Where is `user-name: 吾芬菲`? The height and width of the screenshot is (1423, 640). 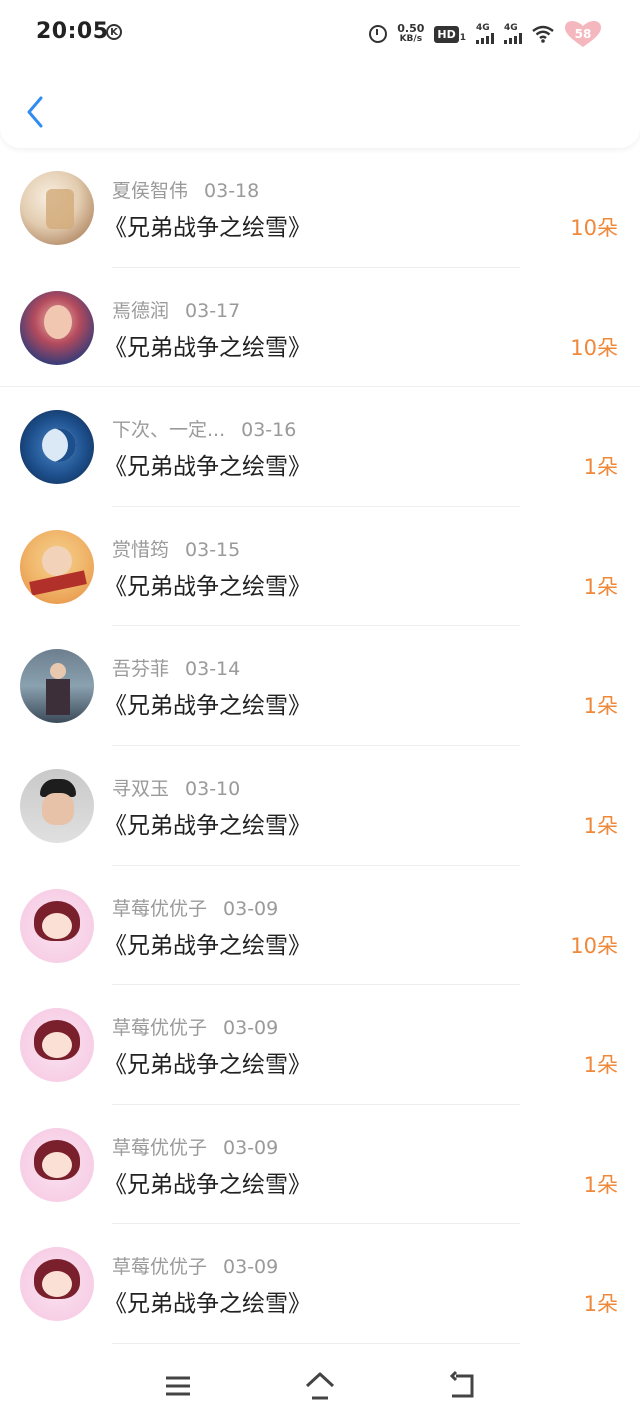
user-name: 吾芬菲 is located at coordinates (141, 669).